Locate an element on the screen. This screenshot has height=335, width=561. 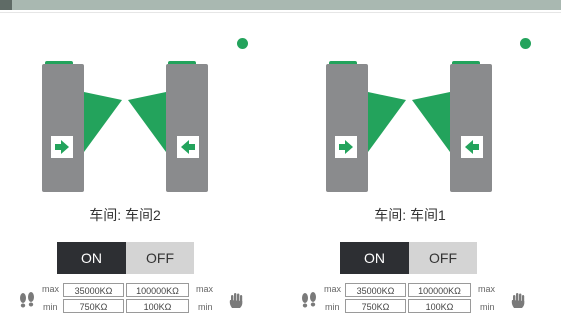
channel-label: 车间: 车间2 is located at coordinates (125, 215).